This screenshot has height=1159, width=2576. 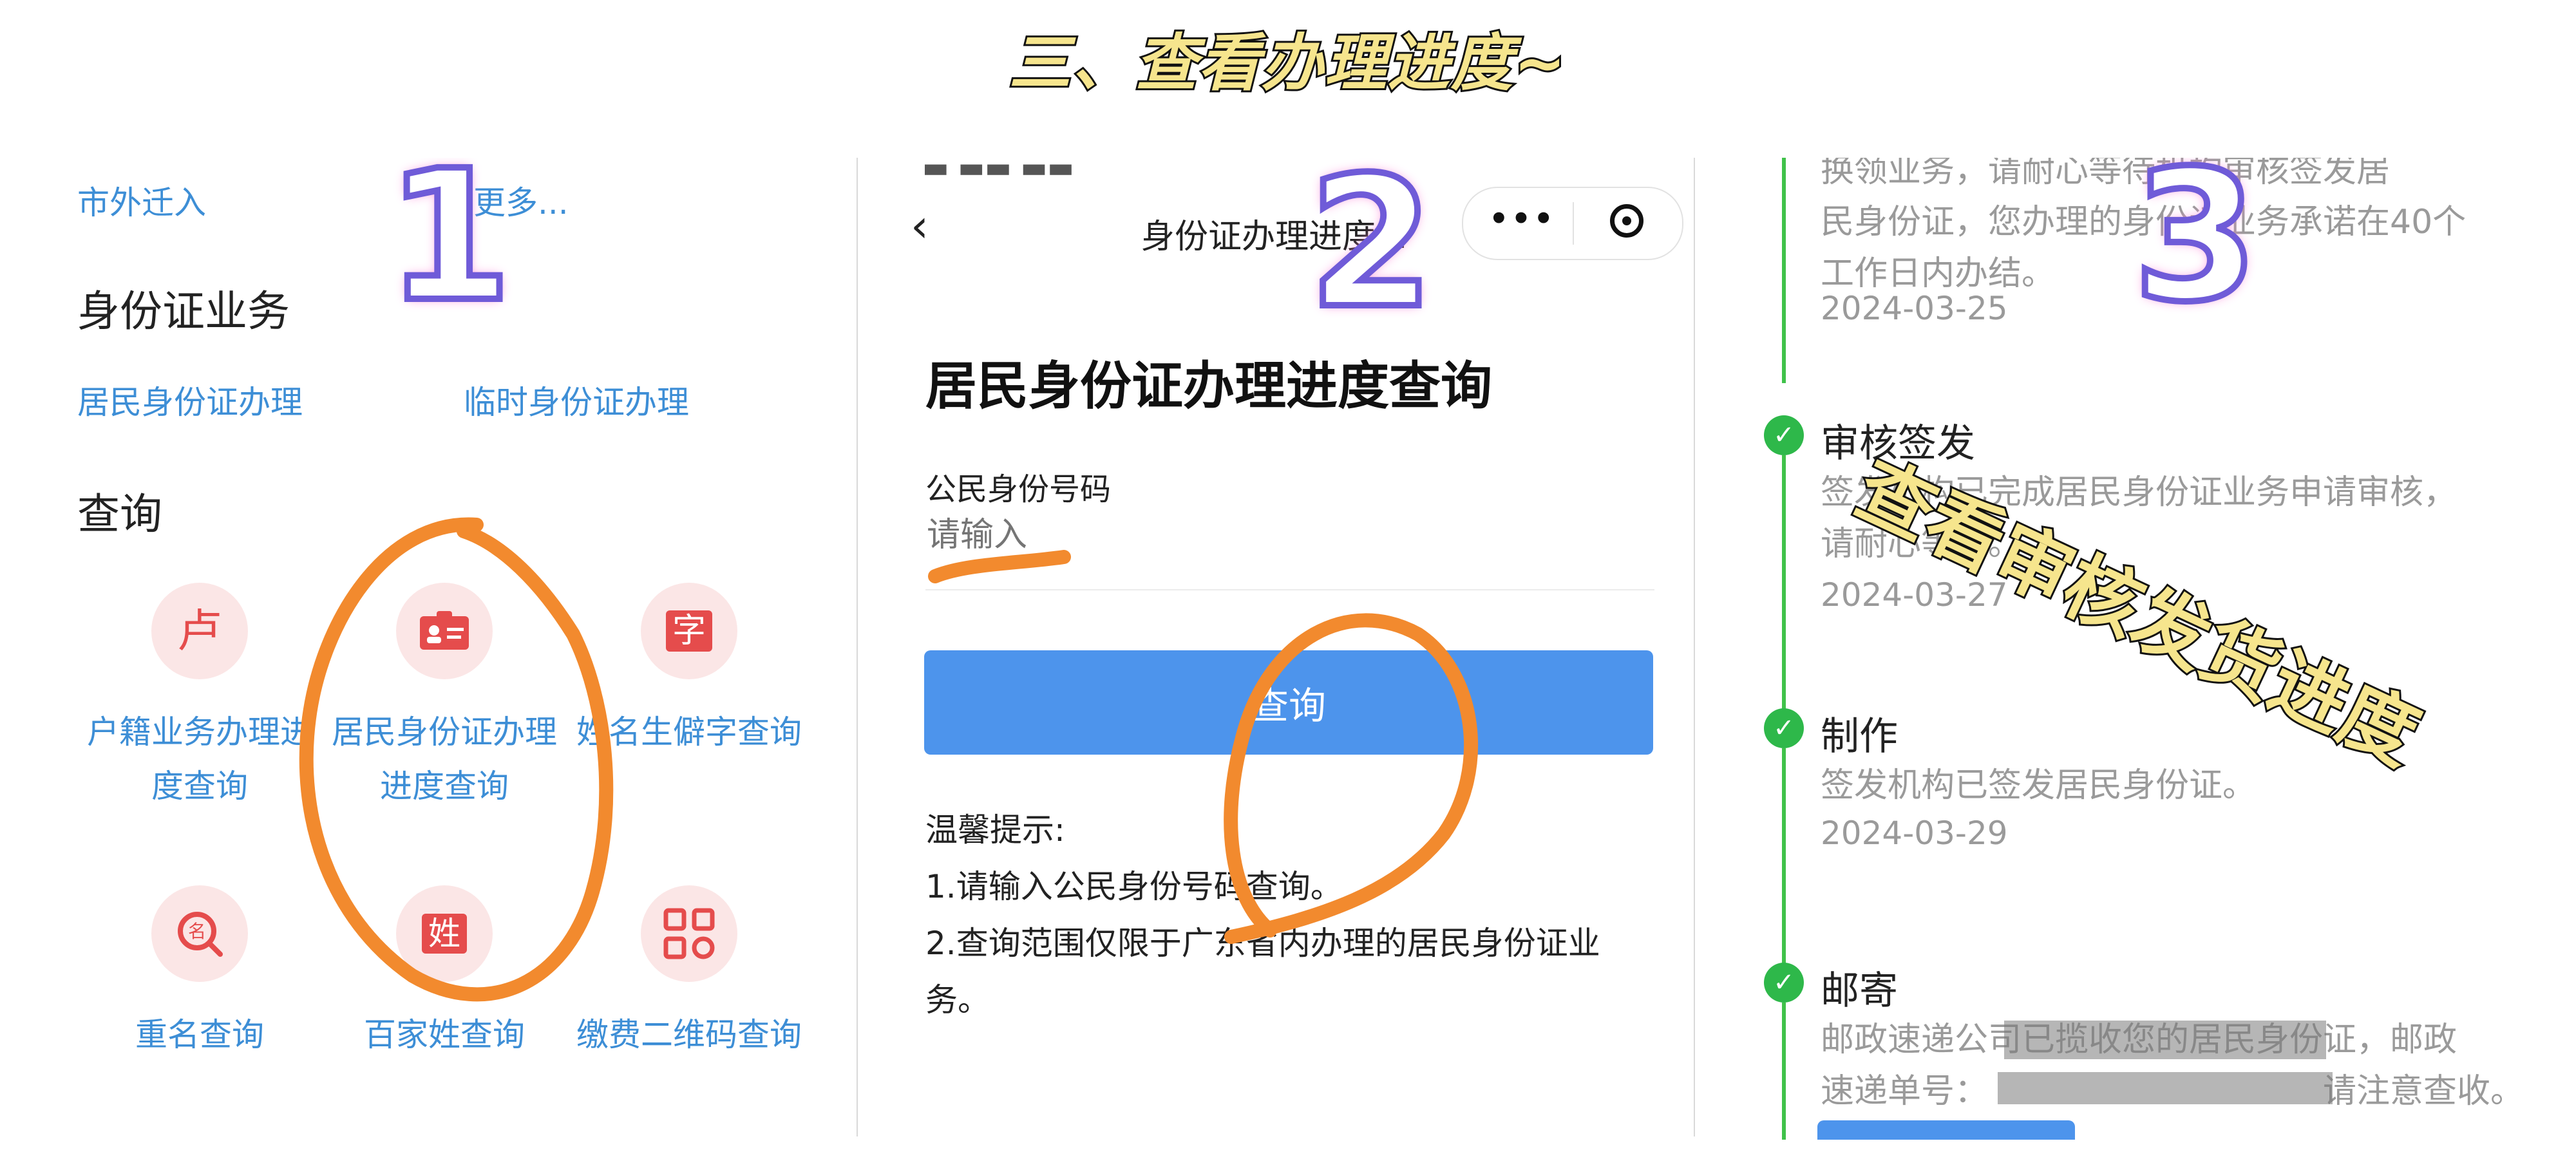 I want to click on rare-character-icon: 字, so click(x=689, y=631).